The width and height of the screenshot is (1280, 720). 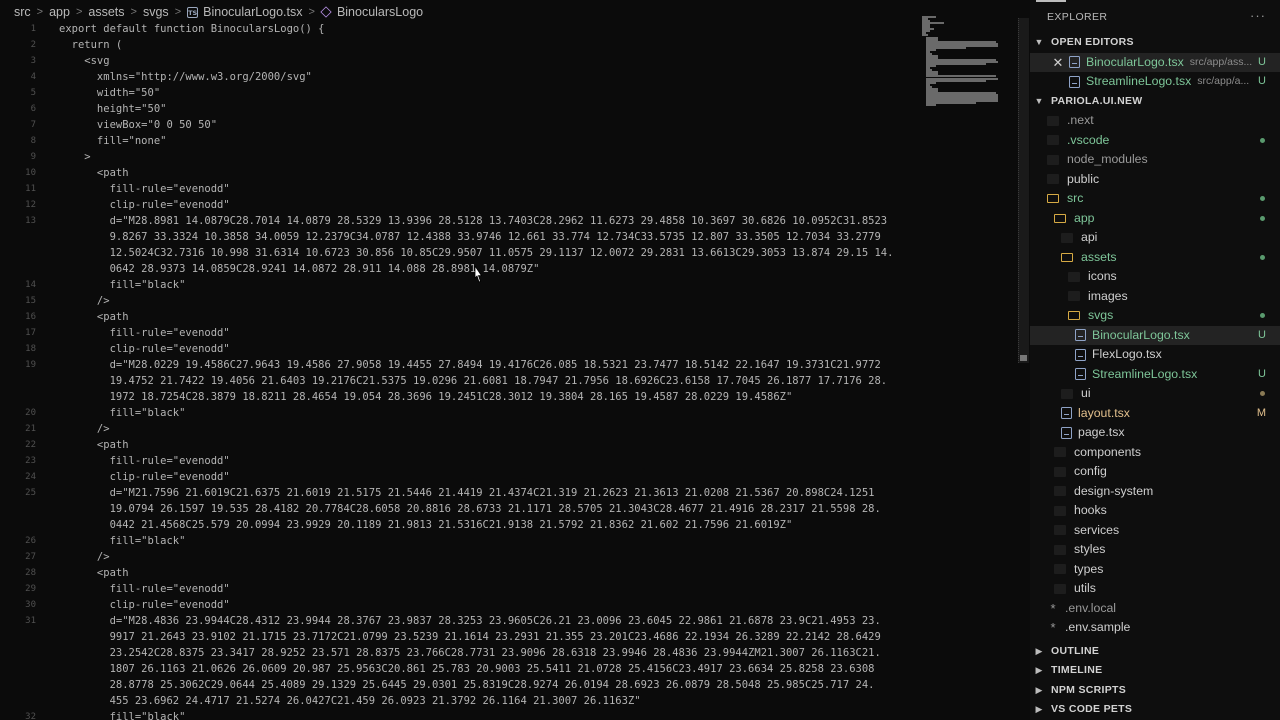 I want to click on tree-folder-item: ui, so click(x=1155, y=394).